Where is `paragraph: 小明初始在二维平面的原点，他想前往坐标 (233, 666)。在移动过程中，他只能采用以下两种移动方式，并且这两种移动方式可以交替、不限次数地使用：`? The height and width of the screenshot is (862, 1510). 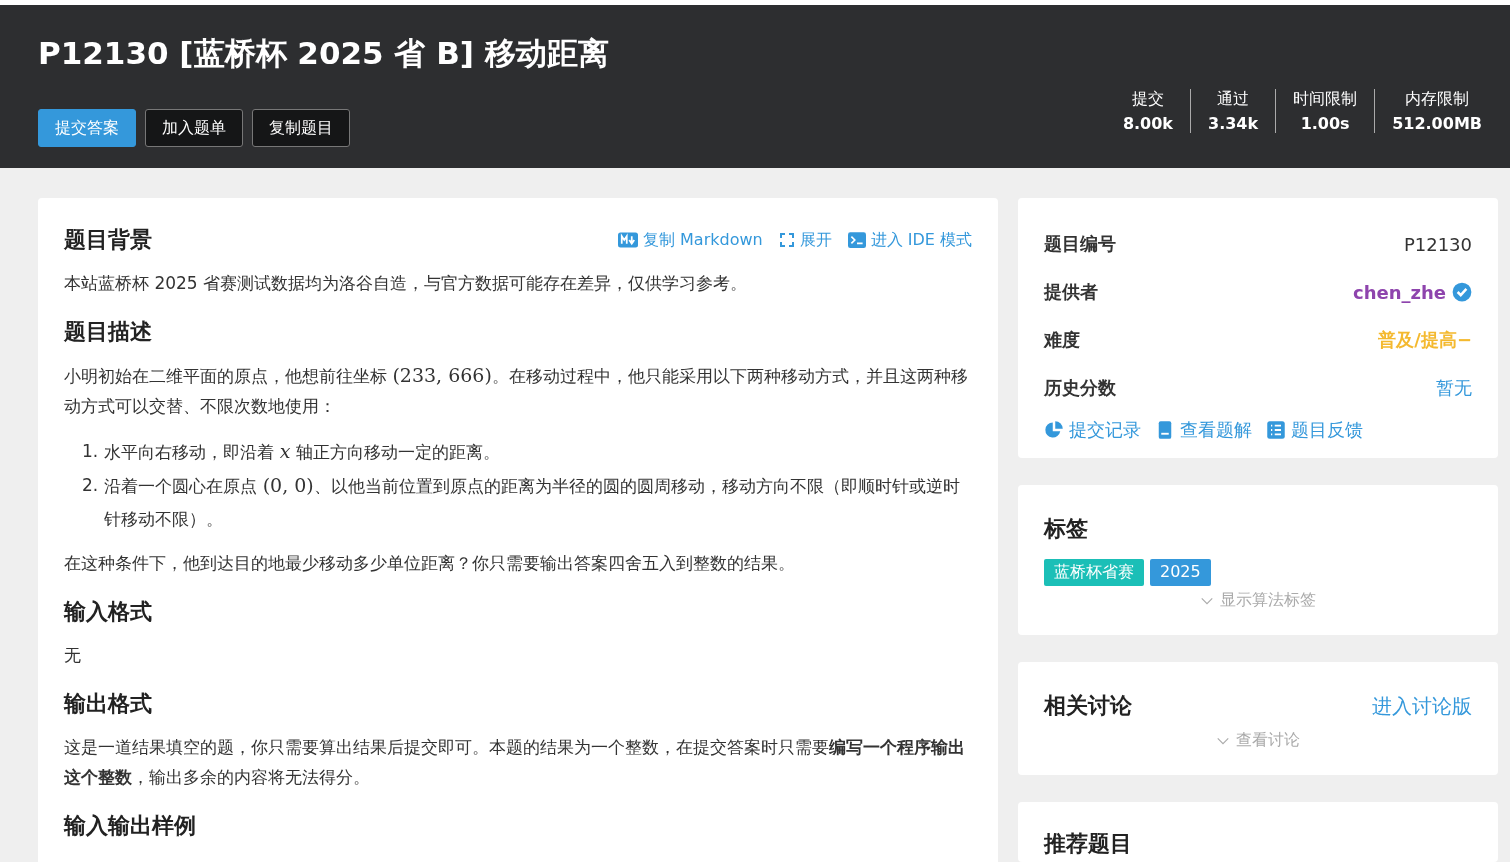 paragraph: 小明初始在二维平面的原点，他想前往坐标 (233, 666)。在移动过程中，他只能采用以下两种移动方式，并且这两种移动方式可以交替、不限次数地使用： is located at coordinates (516, 390).